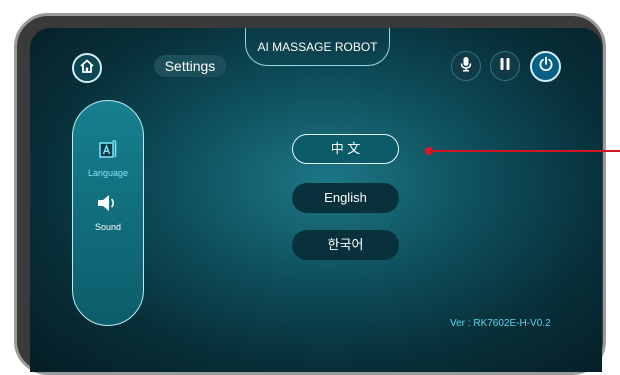 This screenshot has height=375, width=620. Describe the element at coordinates (108, 173) in the screenshot. I see `sidebar-item-language-label: Language` at that location.